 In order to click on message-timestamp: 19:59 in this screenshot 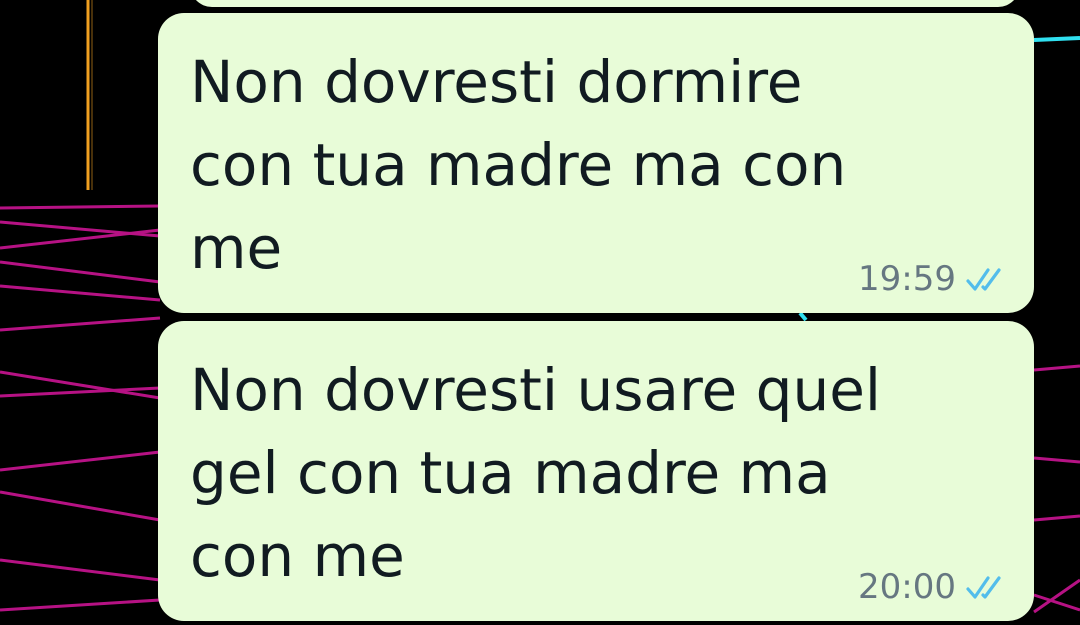, I will do `click(907, 279)`.